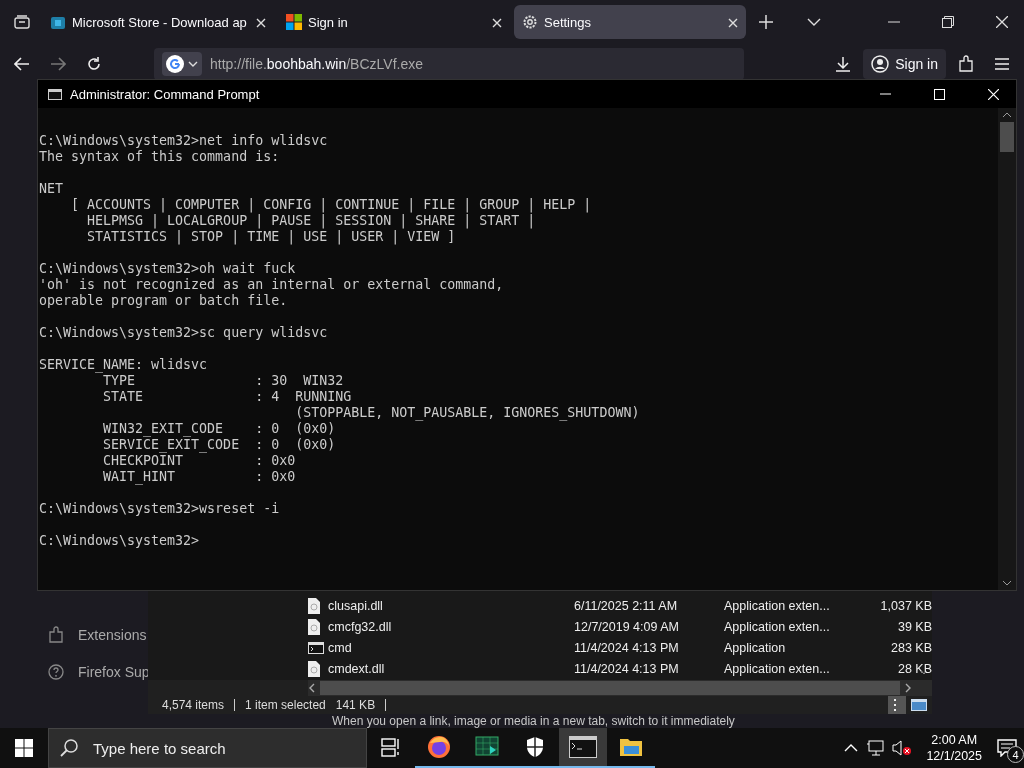  Describe the element at coordinates (119, 541) in the screenshot. I see `terminal-line: C:\Windows\system32>` at that location.